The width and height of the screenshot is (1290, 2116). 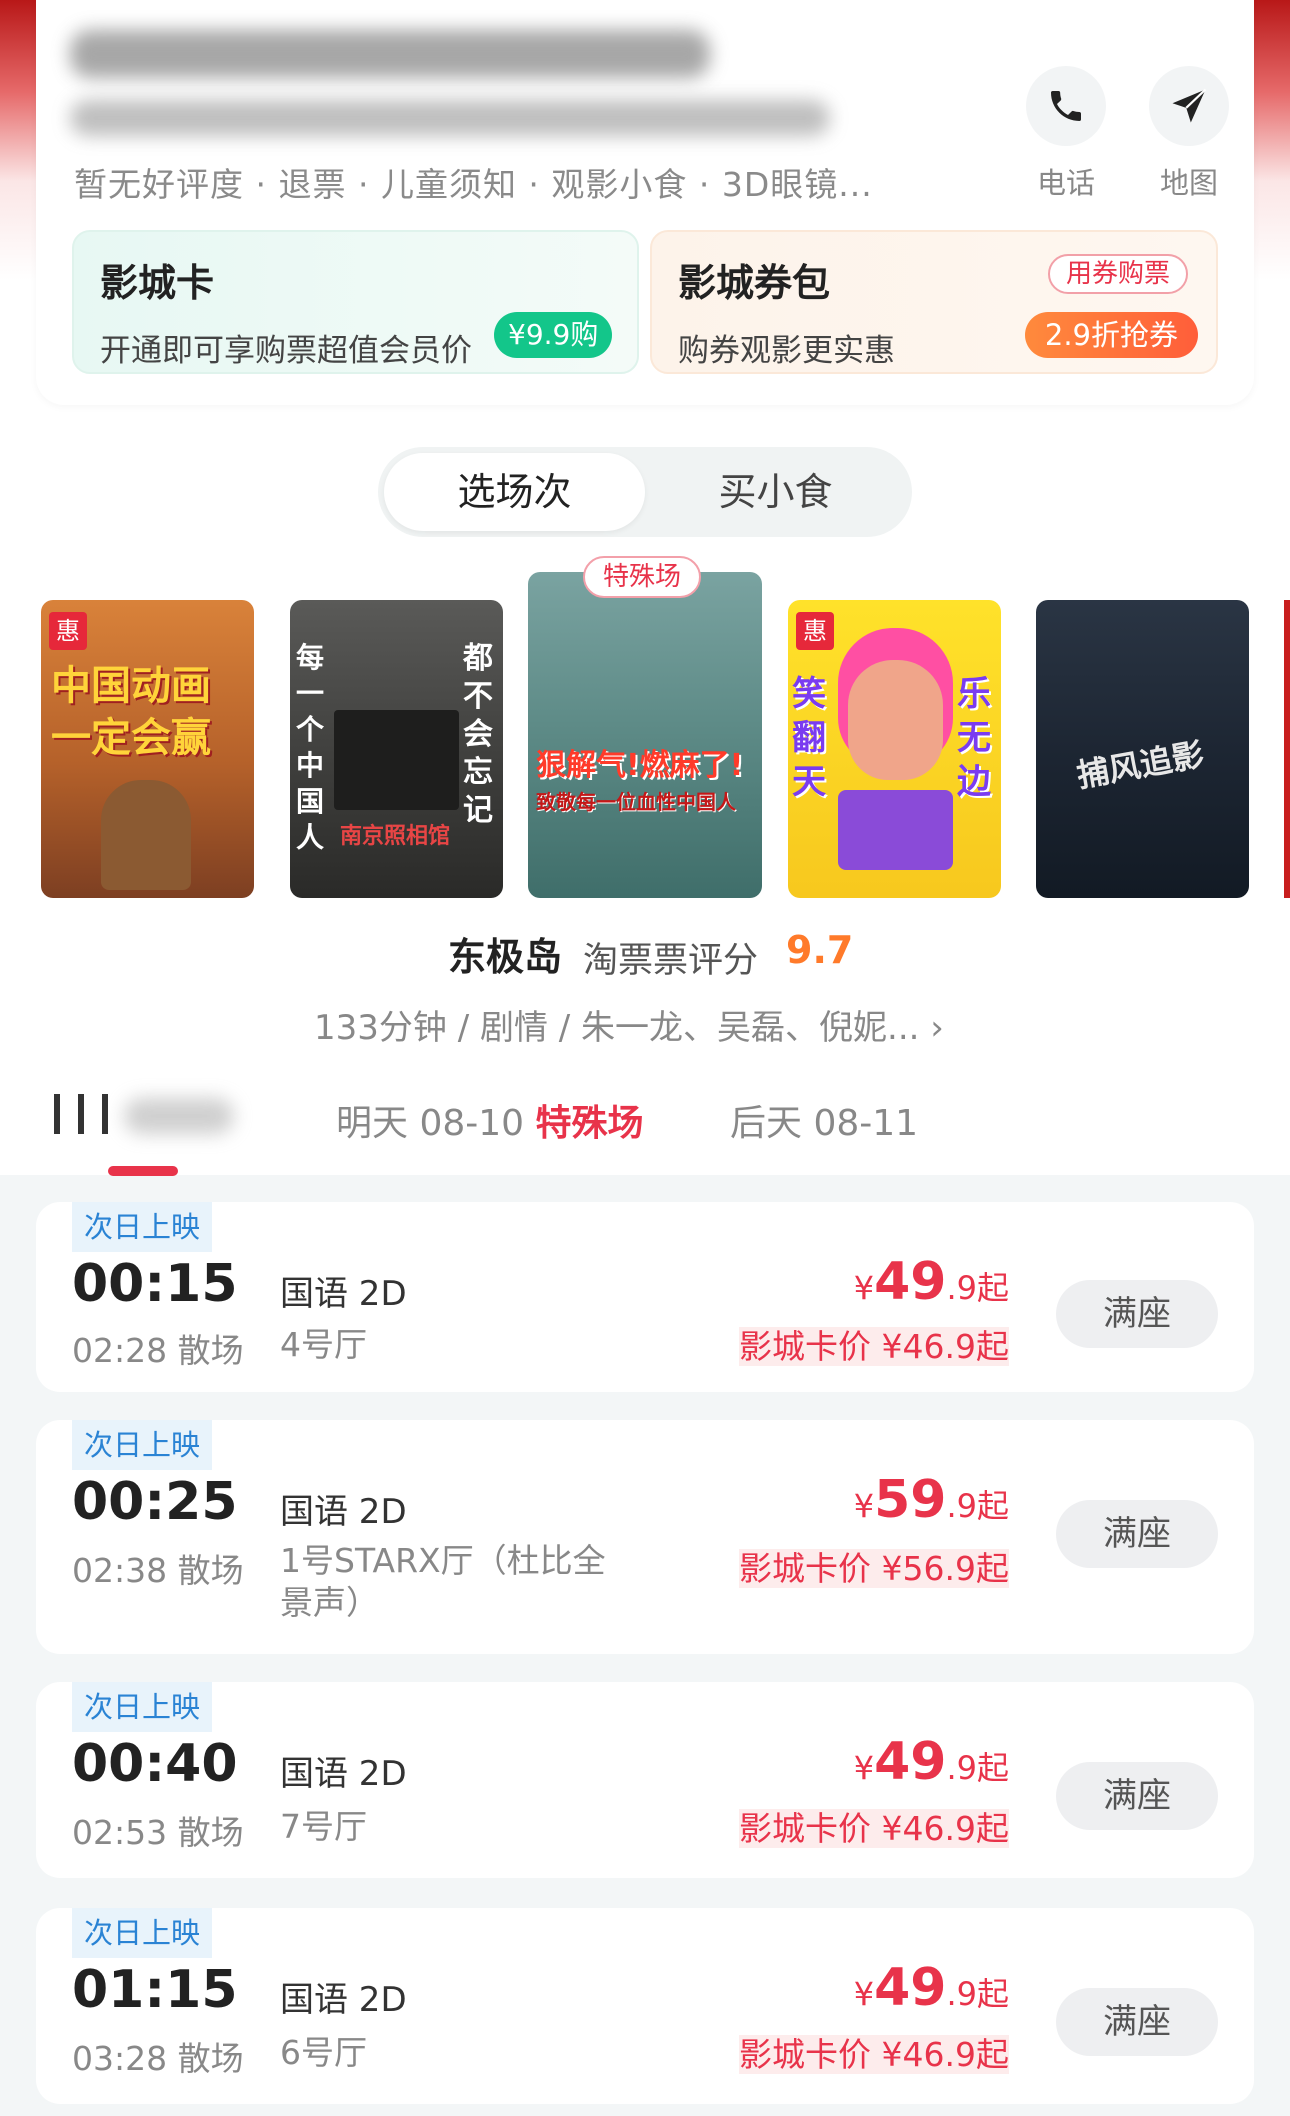 I want to click on poster-3-title: 狠解气!燃麻了!, so click(x=640, y=765).